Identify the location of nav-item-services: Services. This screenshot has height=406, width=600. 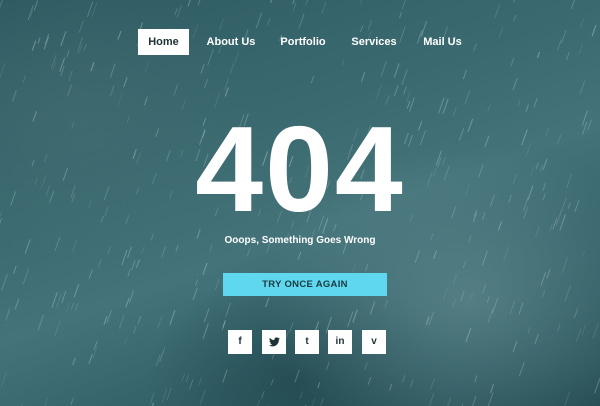
(374, 42).